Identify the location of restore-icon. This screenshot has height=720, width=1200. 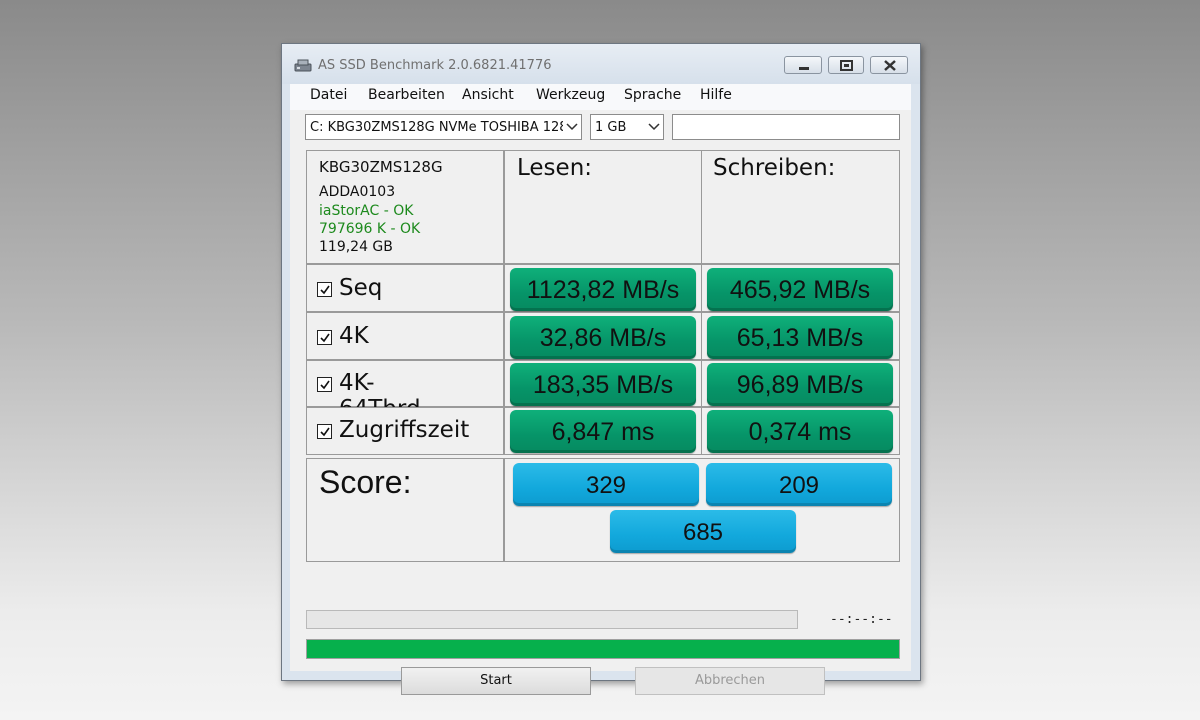
(846, 65).